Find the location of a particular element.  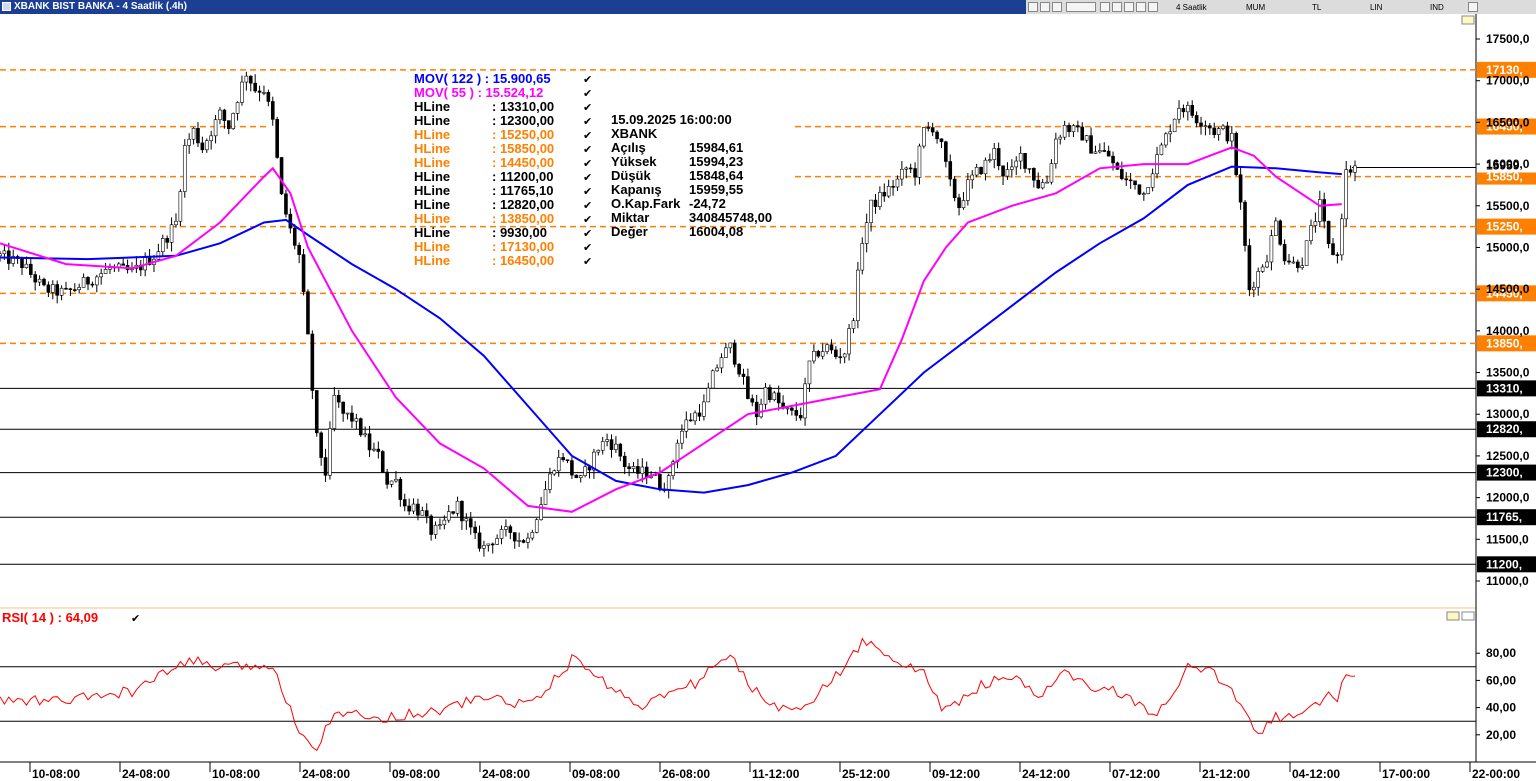

hline-legend-value: : 15850,00 is located at coordinates (523, 148).